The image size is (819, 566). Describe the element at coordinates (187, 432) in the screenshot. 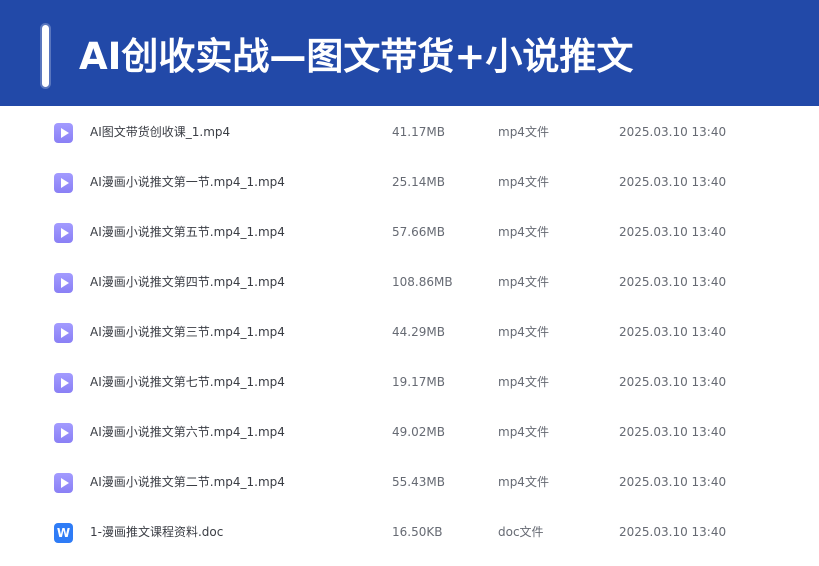

I see `file-name: AI漫画小说推文第六节.mp4_1.mp4` at that location.